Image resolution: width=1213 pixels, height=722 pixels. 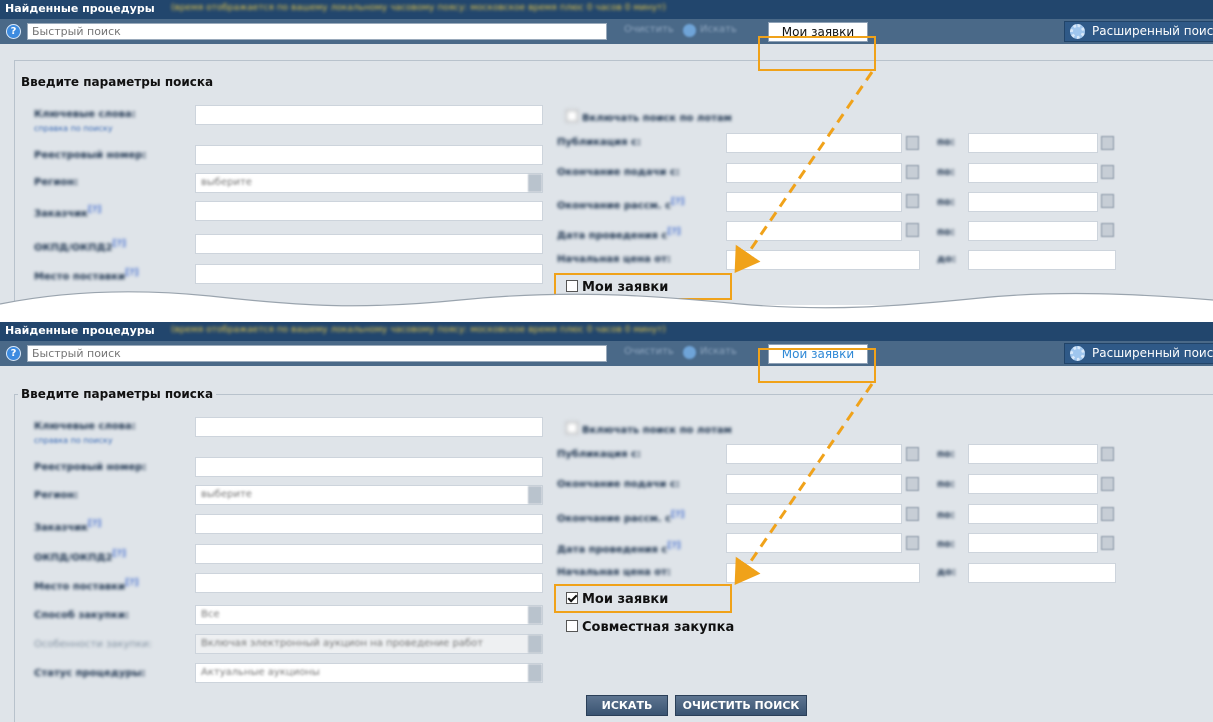 What do you see at coordinates (86, 585) in the screenshot?
I see `delivery-place-label: Место поставки[?]` at bounding box center [86, 585].